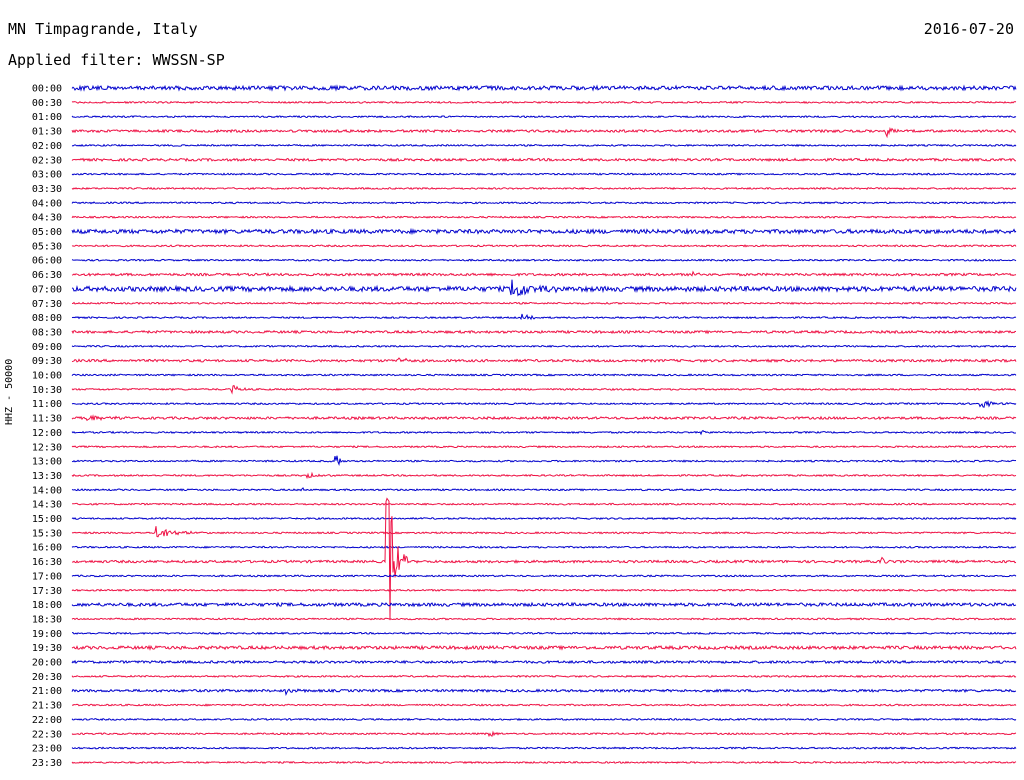  I want to click on row-label: 15:00, so click(47, 519).